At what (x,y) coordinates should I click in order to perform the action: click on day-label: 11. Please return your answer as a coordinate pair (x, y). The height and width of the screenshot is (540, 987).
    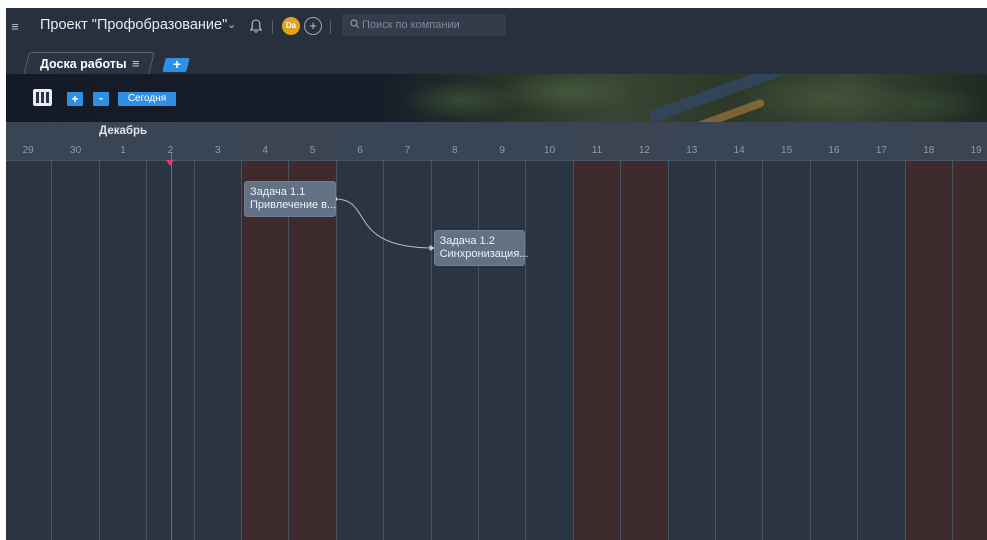
    Looking at the image, I should click on (597, 150).